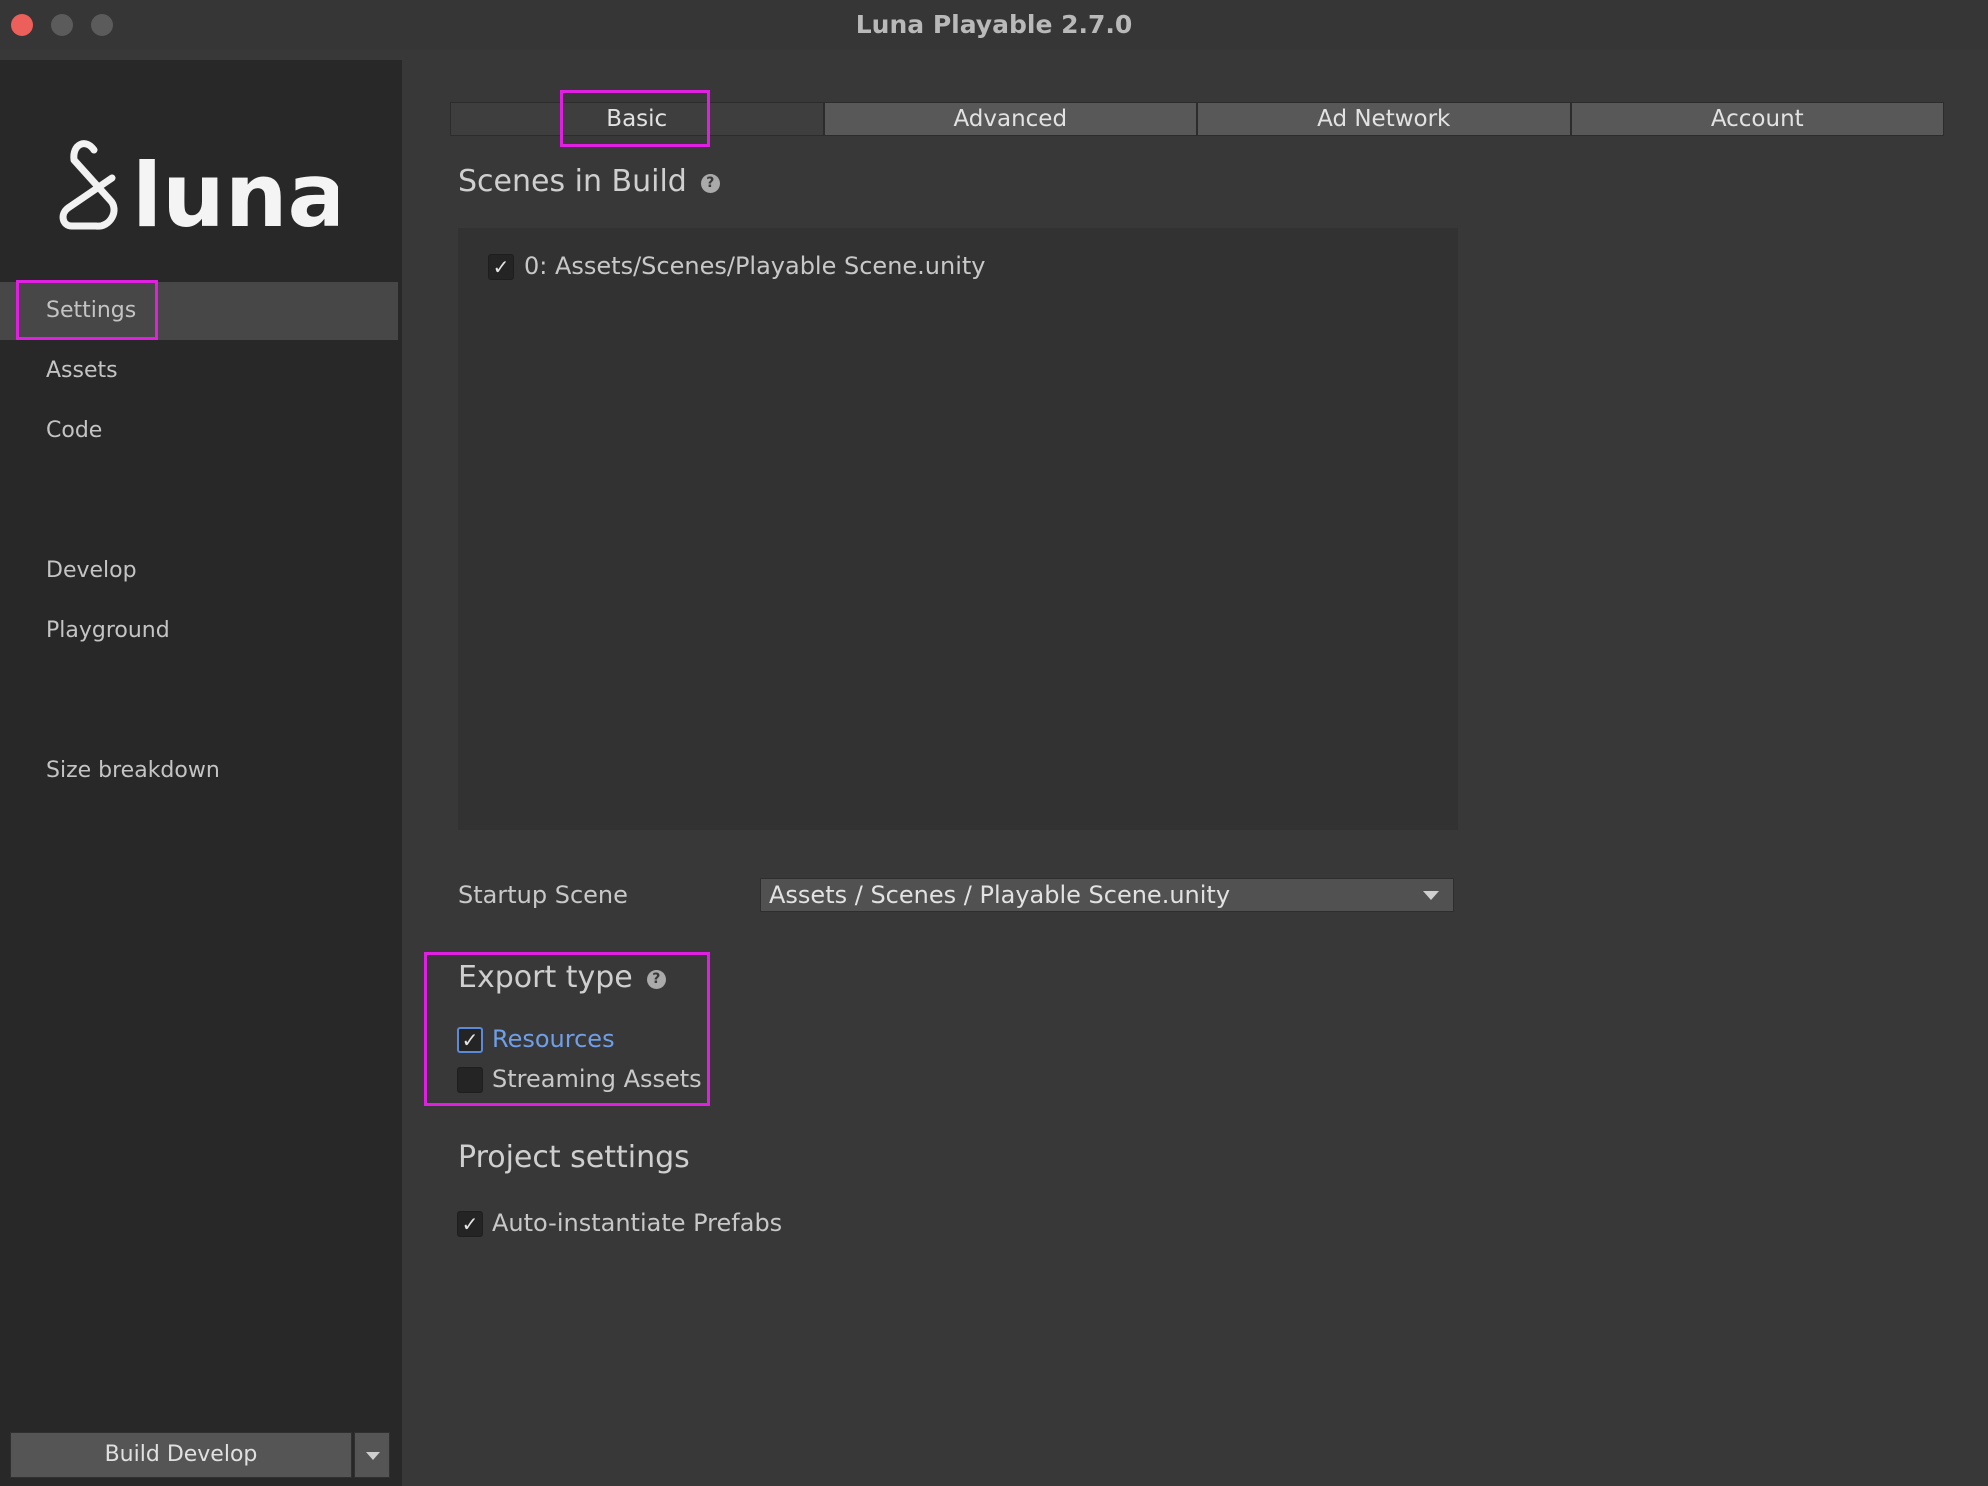 The width and height of the screenshot is (1988, 1486). I want to click on sidebar-item-playground: Playground, so click(199, 631).